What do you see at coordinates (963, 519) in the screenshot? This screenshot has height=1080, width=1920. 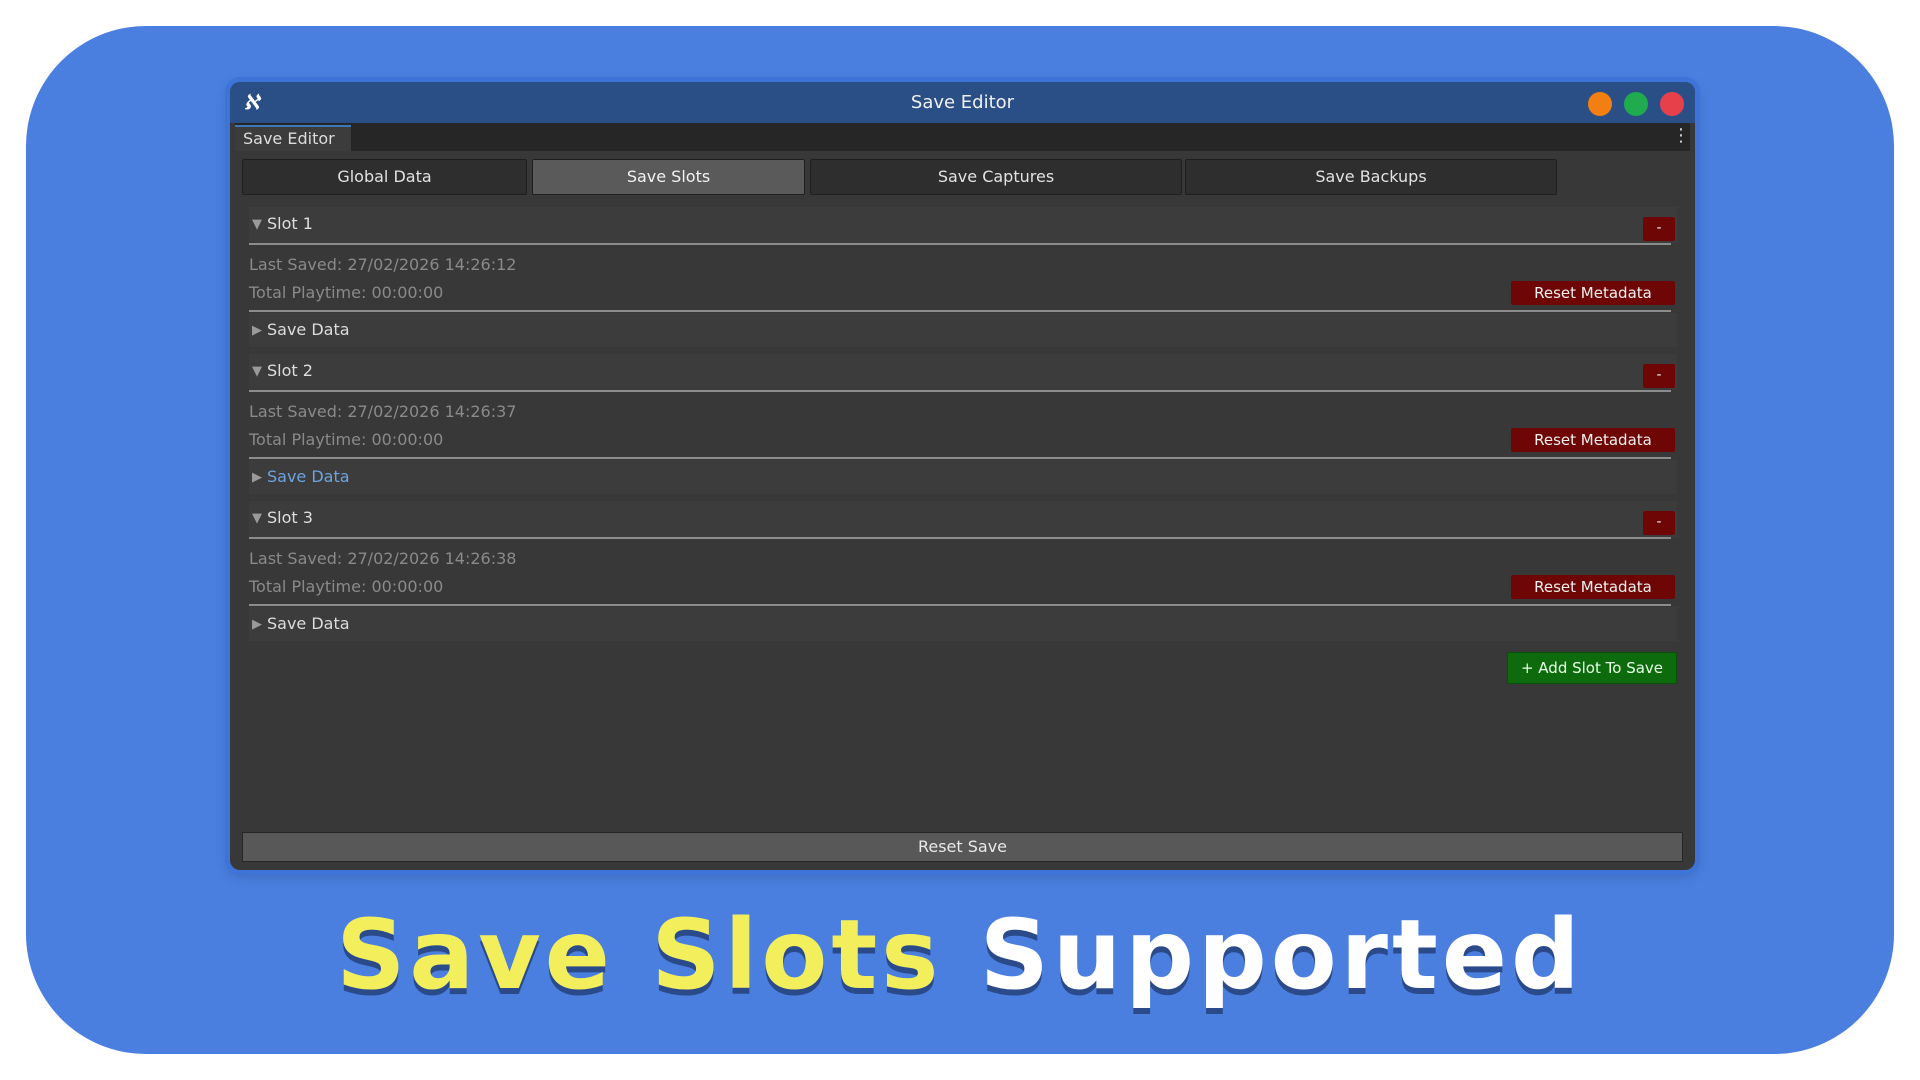 I see `slot-header: ▼ Slot 3 -` at bounding box center [963, 519].